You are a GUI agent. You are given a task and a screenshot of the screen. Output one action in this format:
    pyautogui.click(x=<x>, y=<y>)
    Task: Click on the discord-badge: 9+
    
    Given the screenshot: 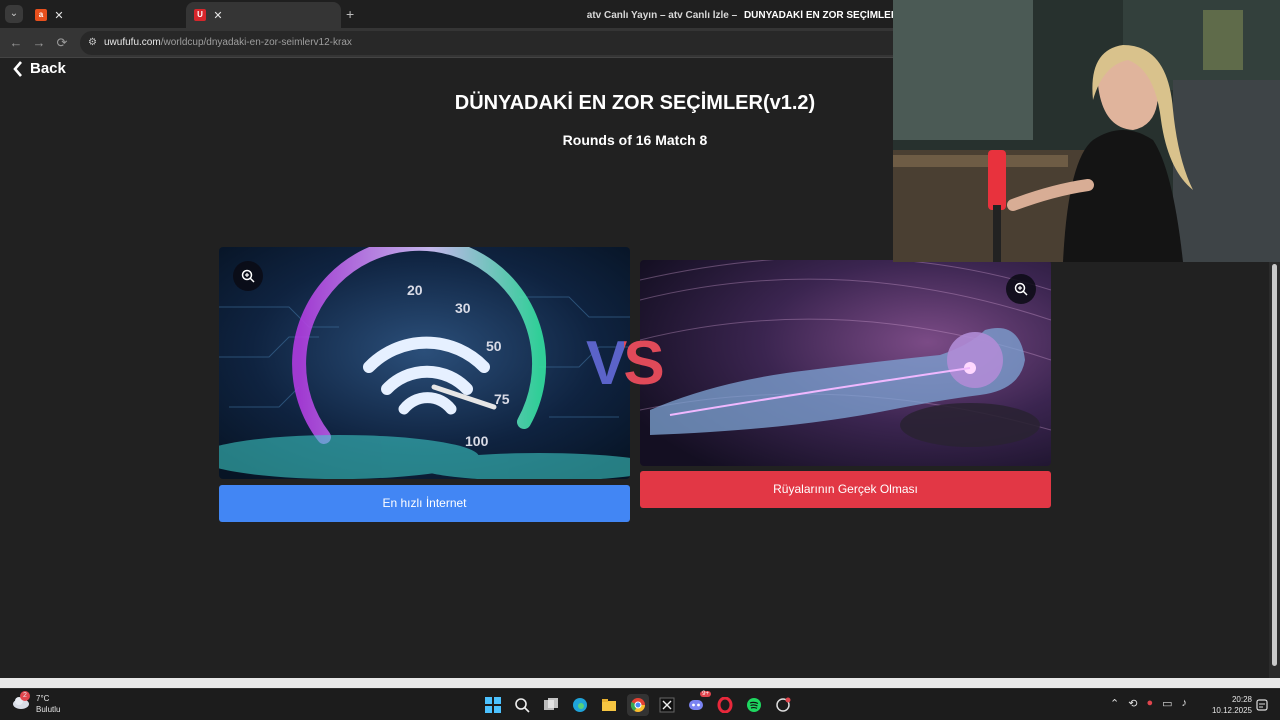 What is the action you would take?
    pyautogui.click(x=705, y=694)
    